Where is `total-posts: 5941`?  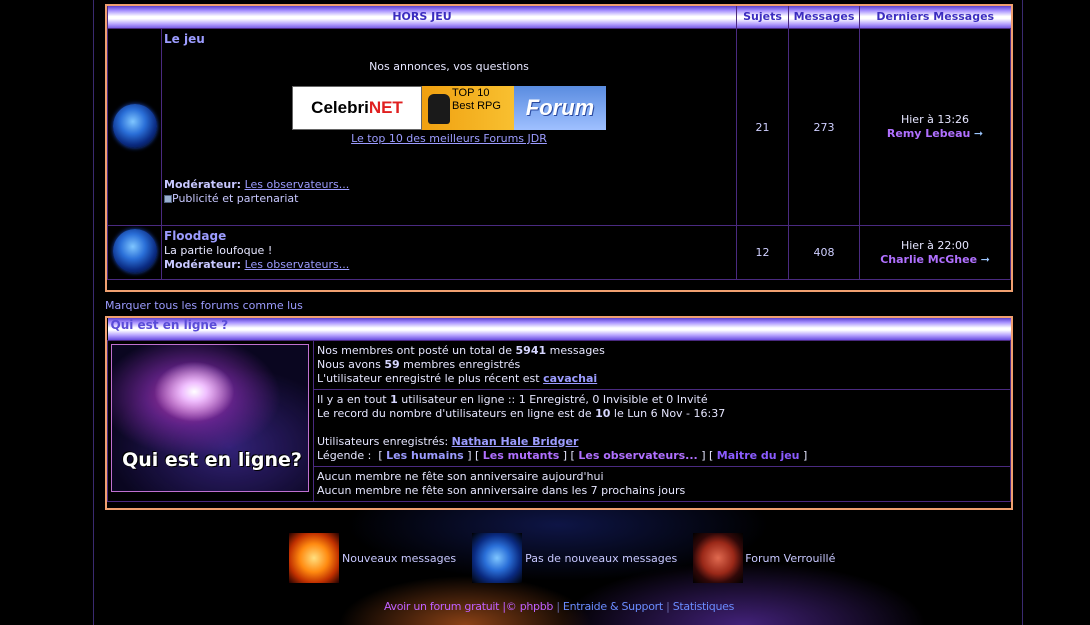 total-posts: 5941 is located at coordinates (531, 350).